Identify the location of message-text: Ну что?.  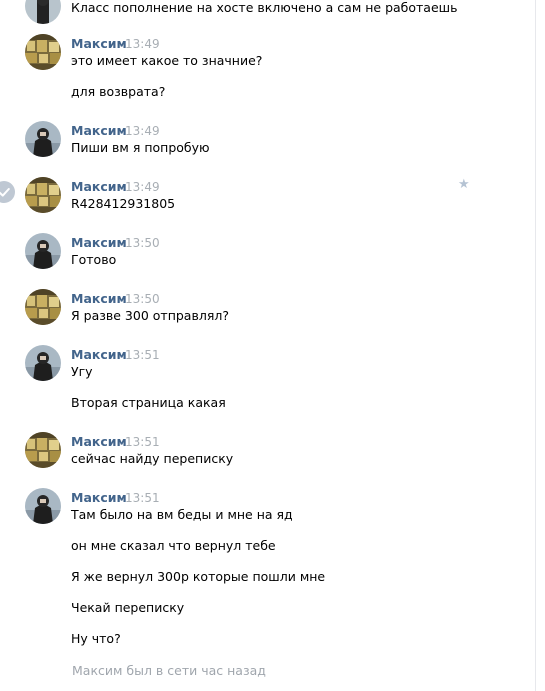
(96, 638).